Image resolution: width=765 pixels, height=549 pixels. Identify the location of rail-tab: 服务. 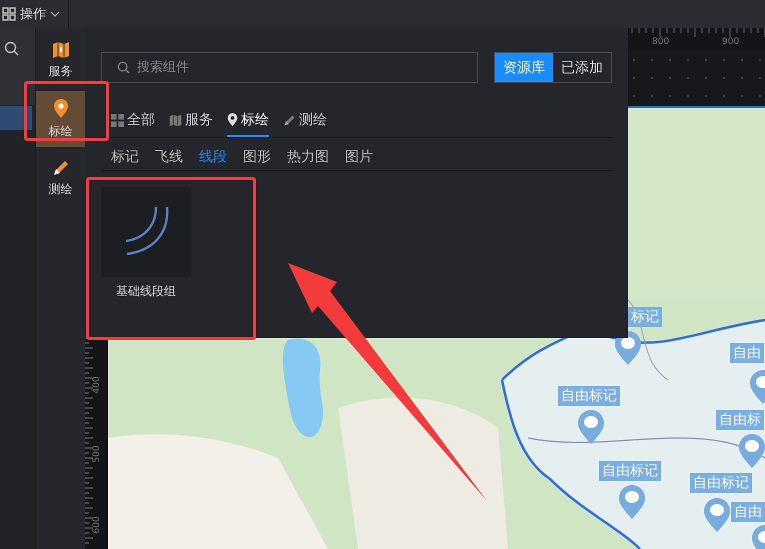
(60, 60).